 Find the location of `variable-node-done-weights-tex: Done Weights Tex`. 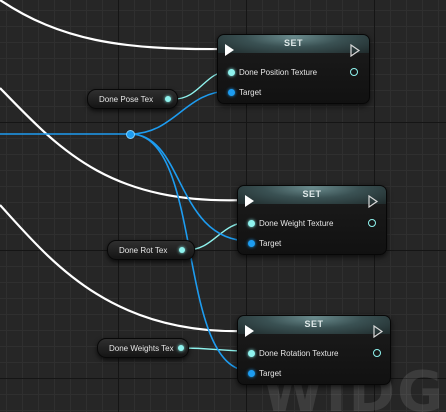

variable-node-done-weights-tex: Done Weights Tex is located at coordinates (143, 348).